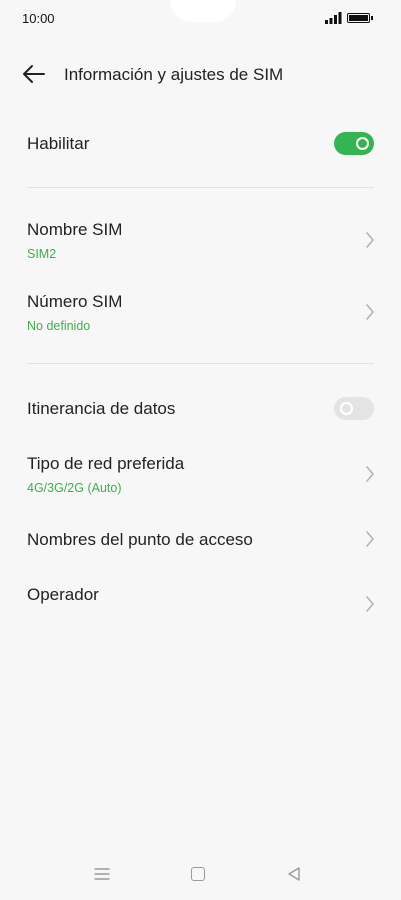 Image resolution: width=401 pixels, height=900 pixels. I want to click on status-icons, so click(350, 18).